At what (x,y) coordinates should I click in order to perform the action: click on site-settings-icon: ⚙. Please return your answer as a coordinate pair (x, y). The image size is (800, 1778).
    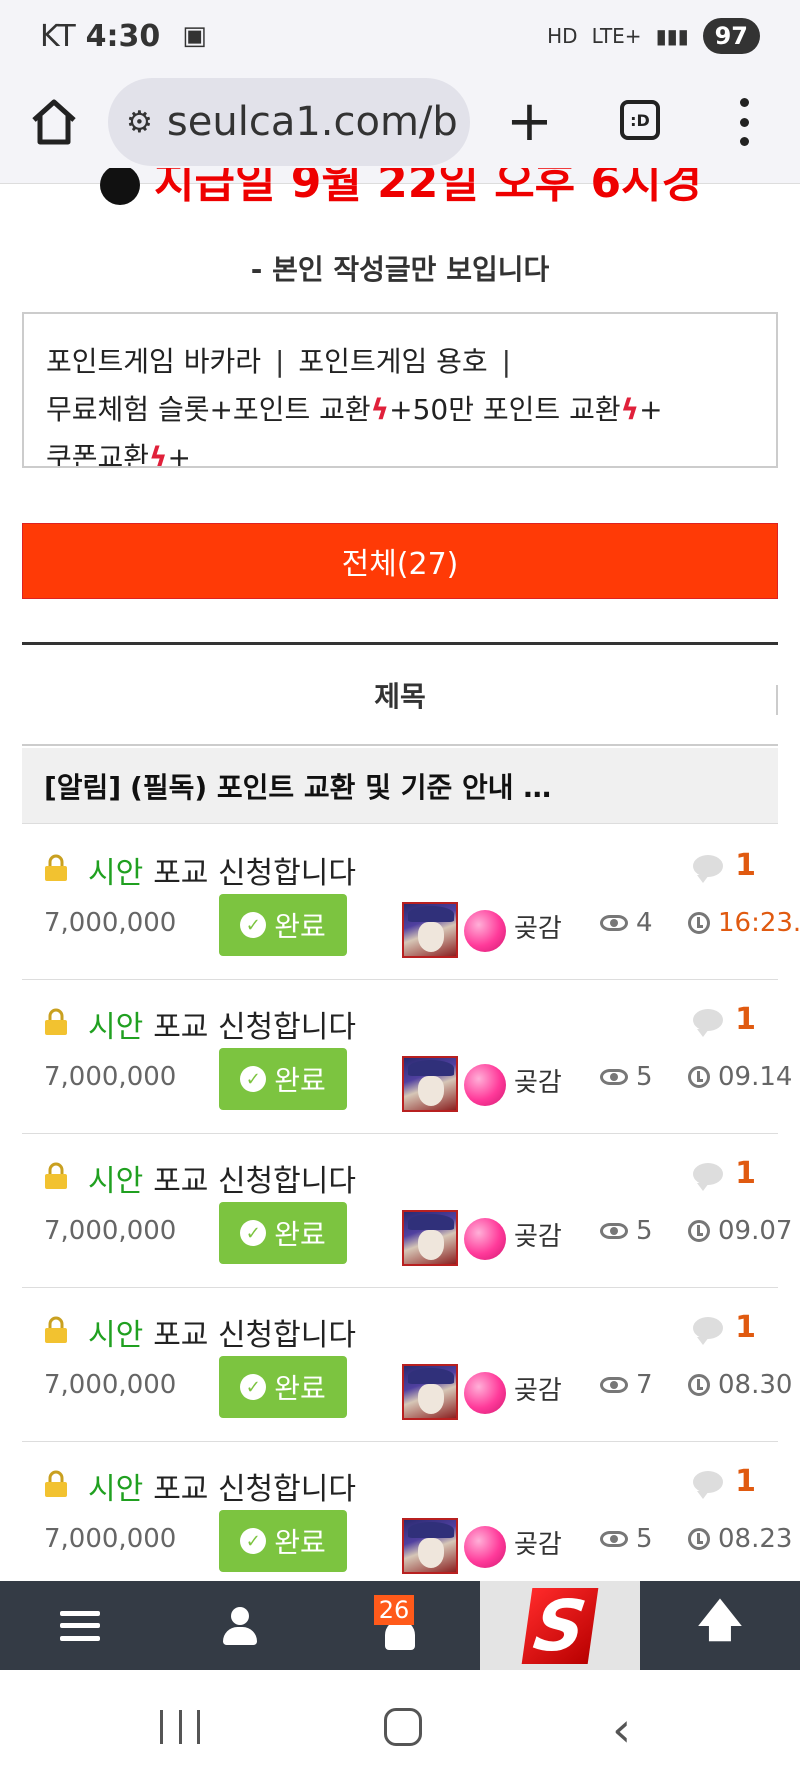
    Looking at the image, I should click on (139, 122).